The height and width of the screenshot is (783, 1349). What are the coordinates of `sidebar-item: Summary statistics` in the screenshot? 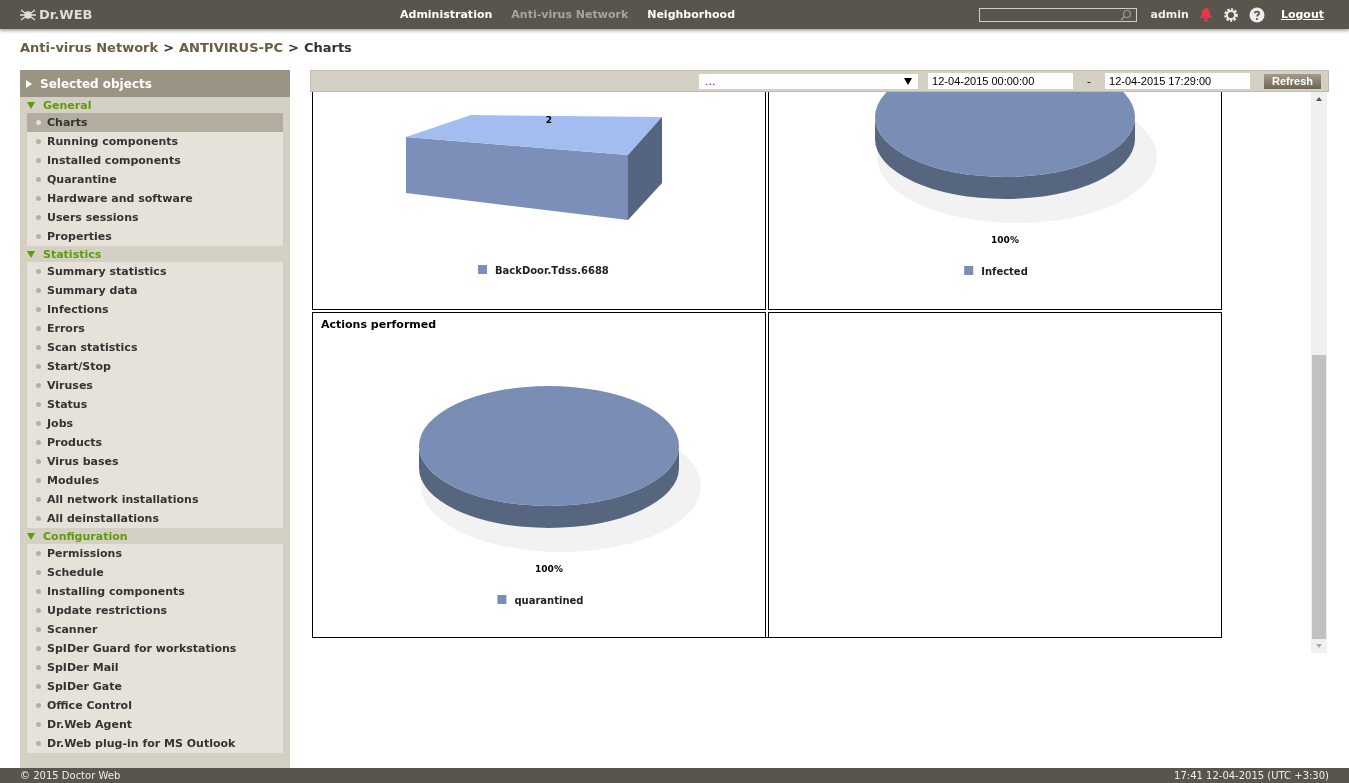 It's located at (155, 271).